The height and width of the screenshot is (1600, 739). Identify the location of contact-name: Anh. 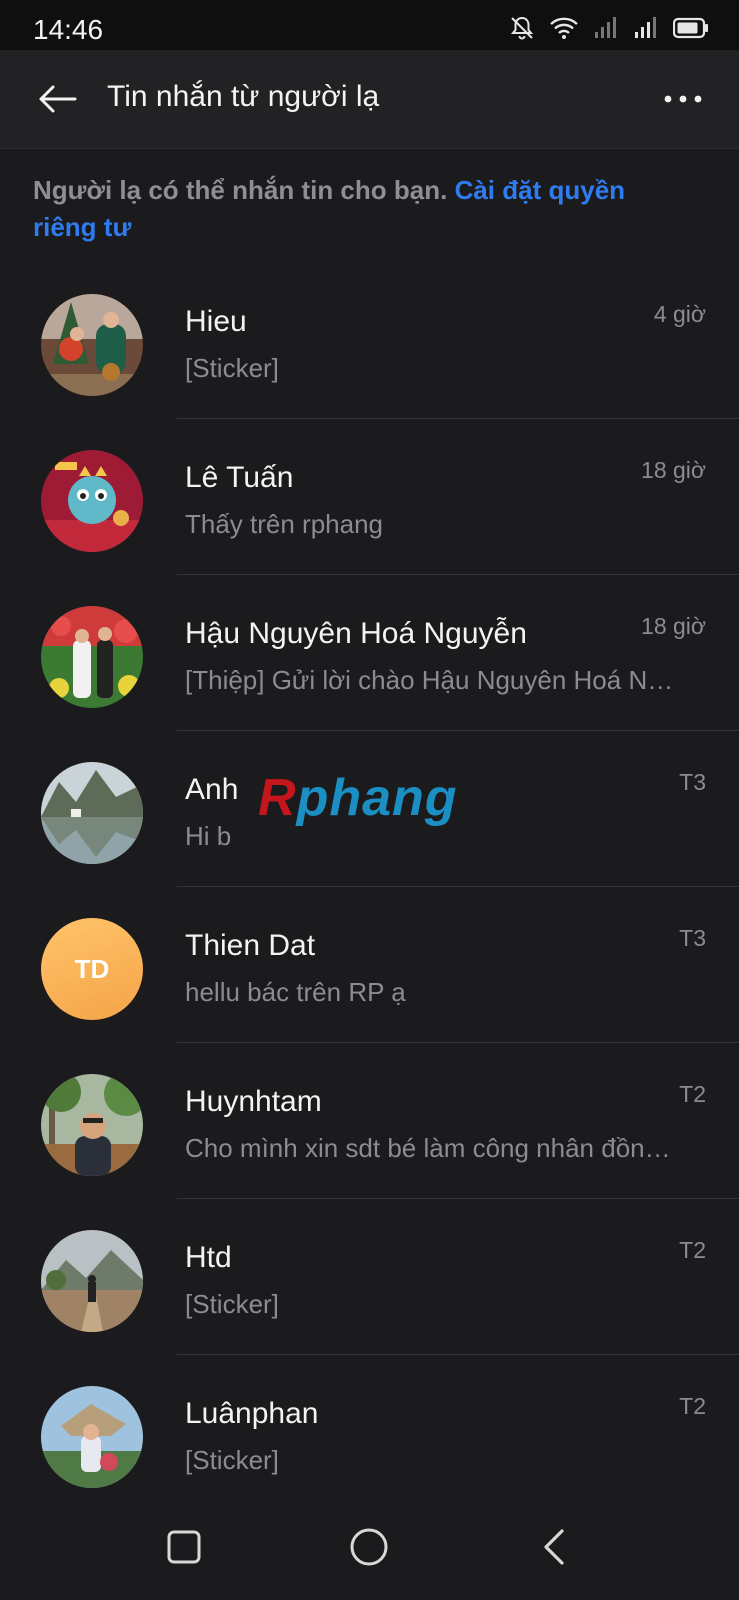
(212, 789).